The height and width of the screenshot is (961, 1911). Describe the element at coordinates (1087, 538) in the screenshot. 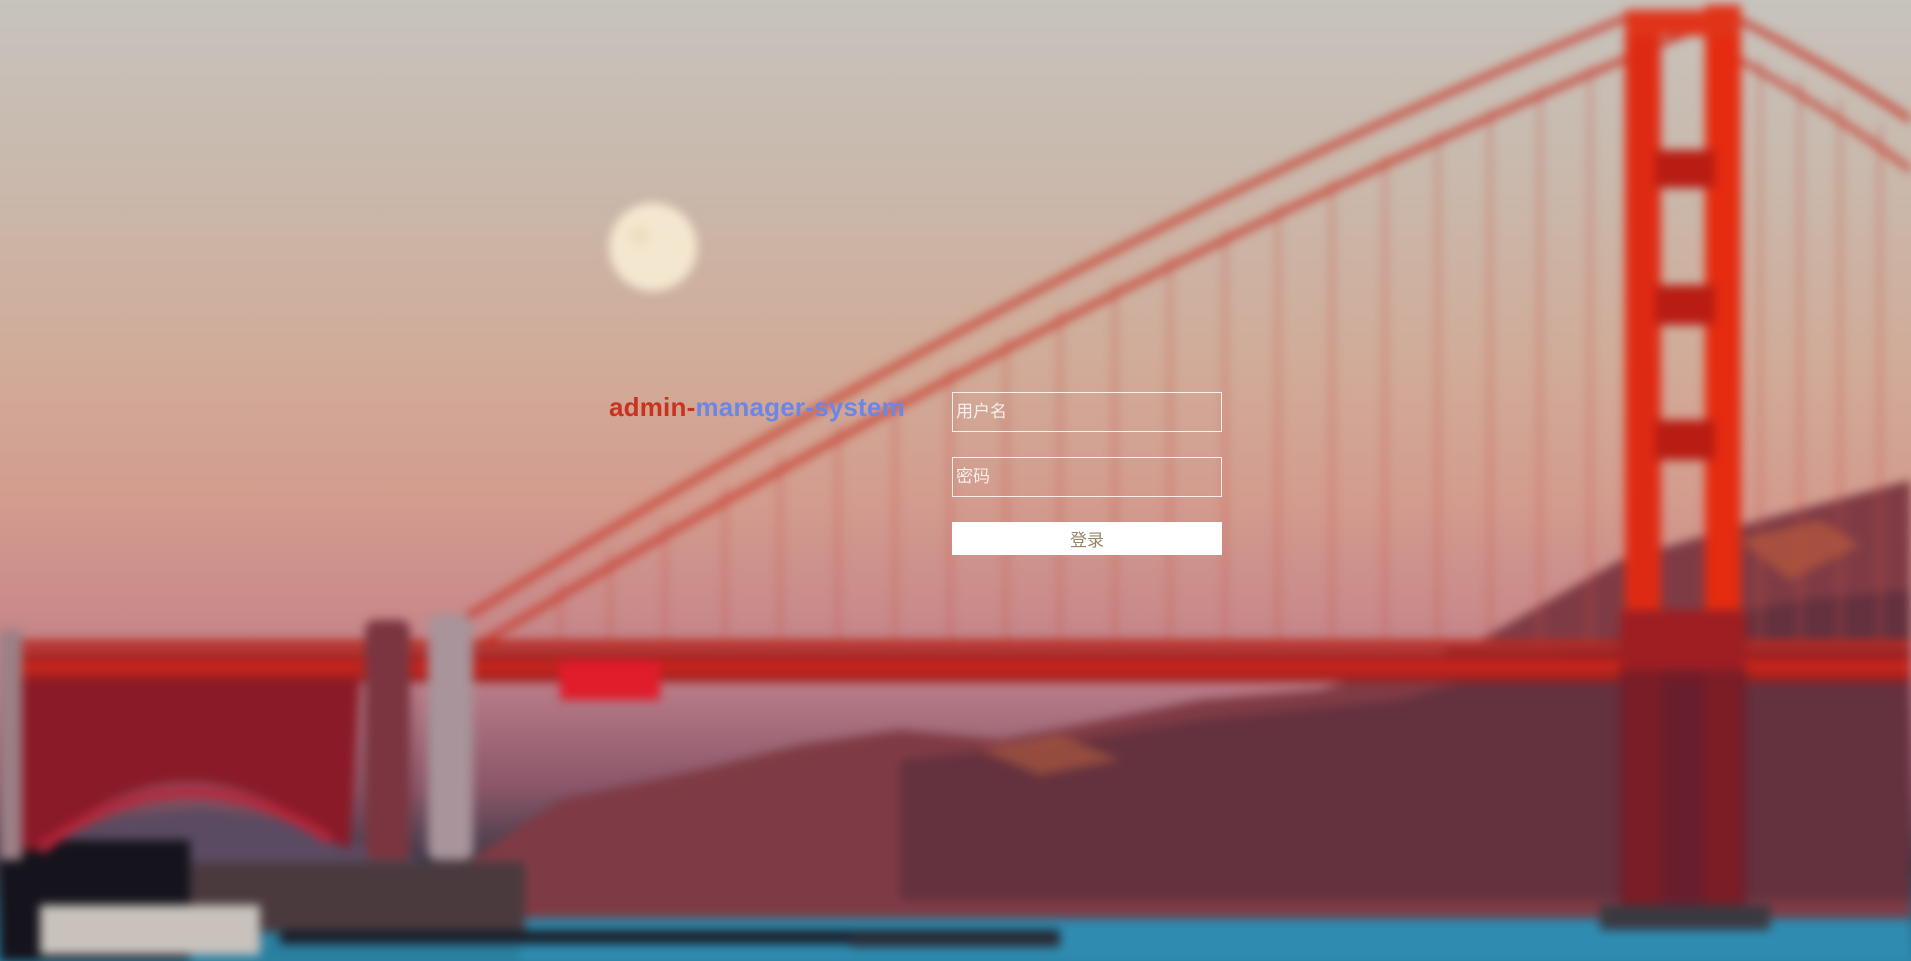

I see `login-button: 登录` at that location.